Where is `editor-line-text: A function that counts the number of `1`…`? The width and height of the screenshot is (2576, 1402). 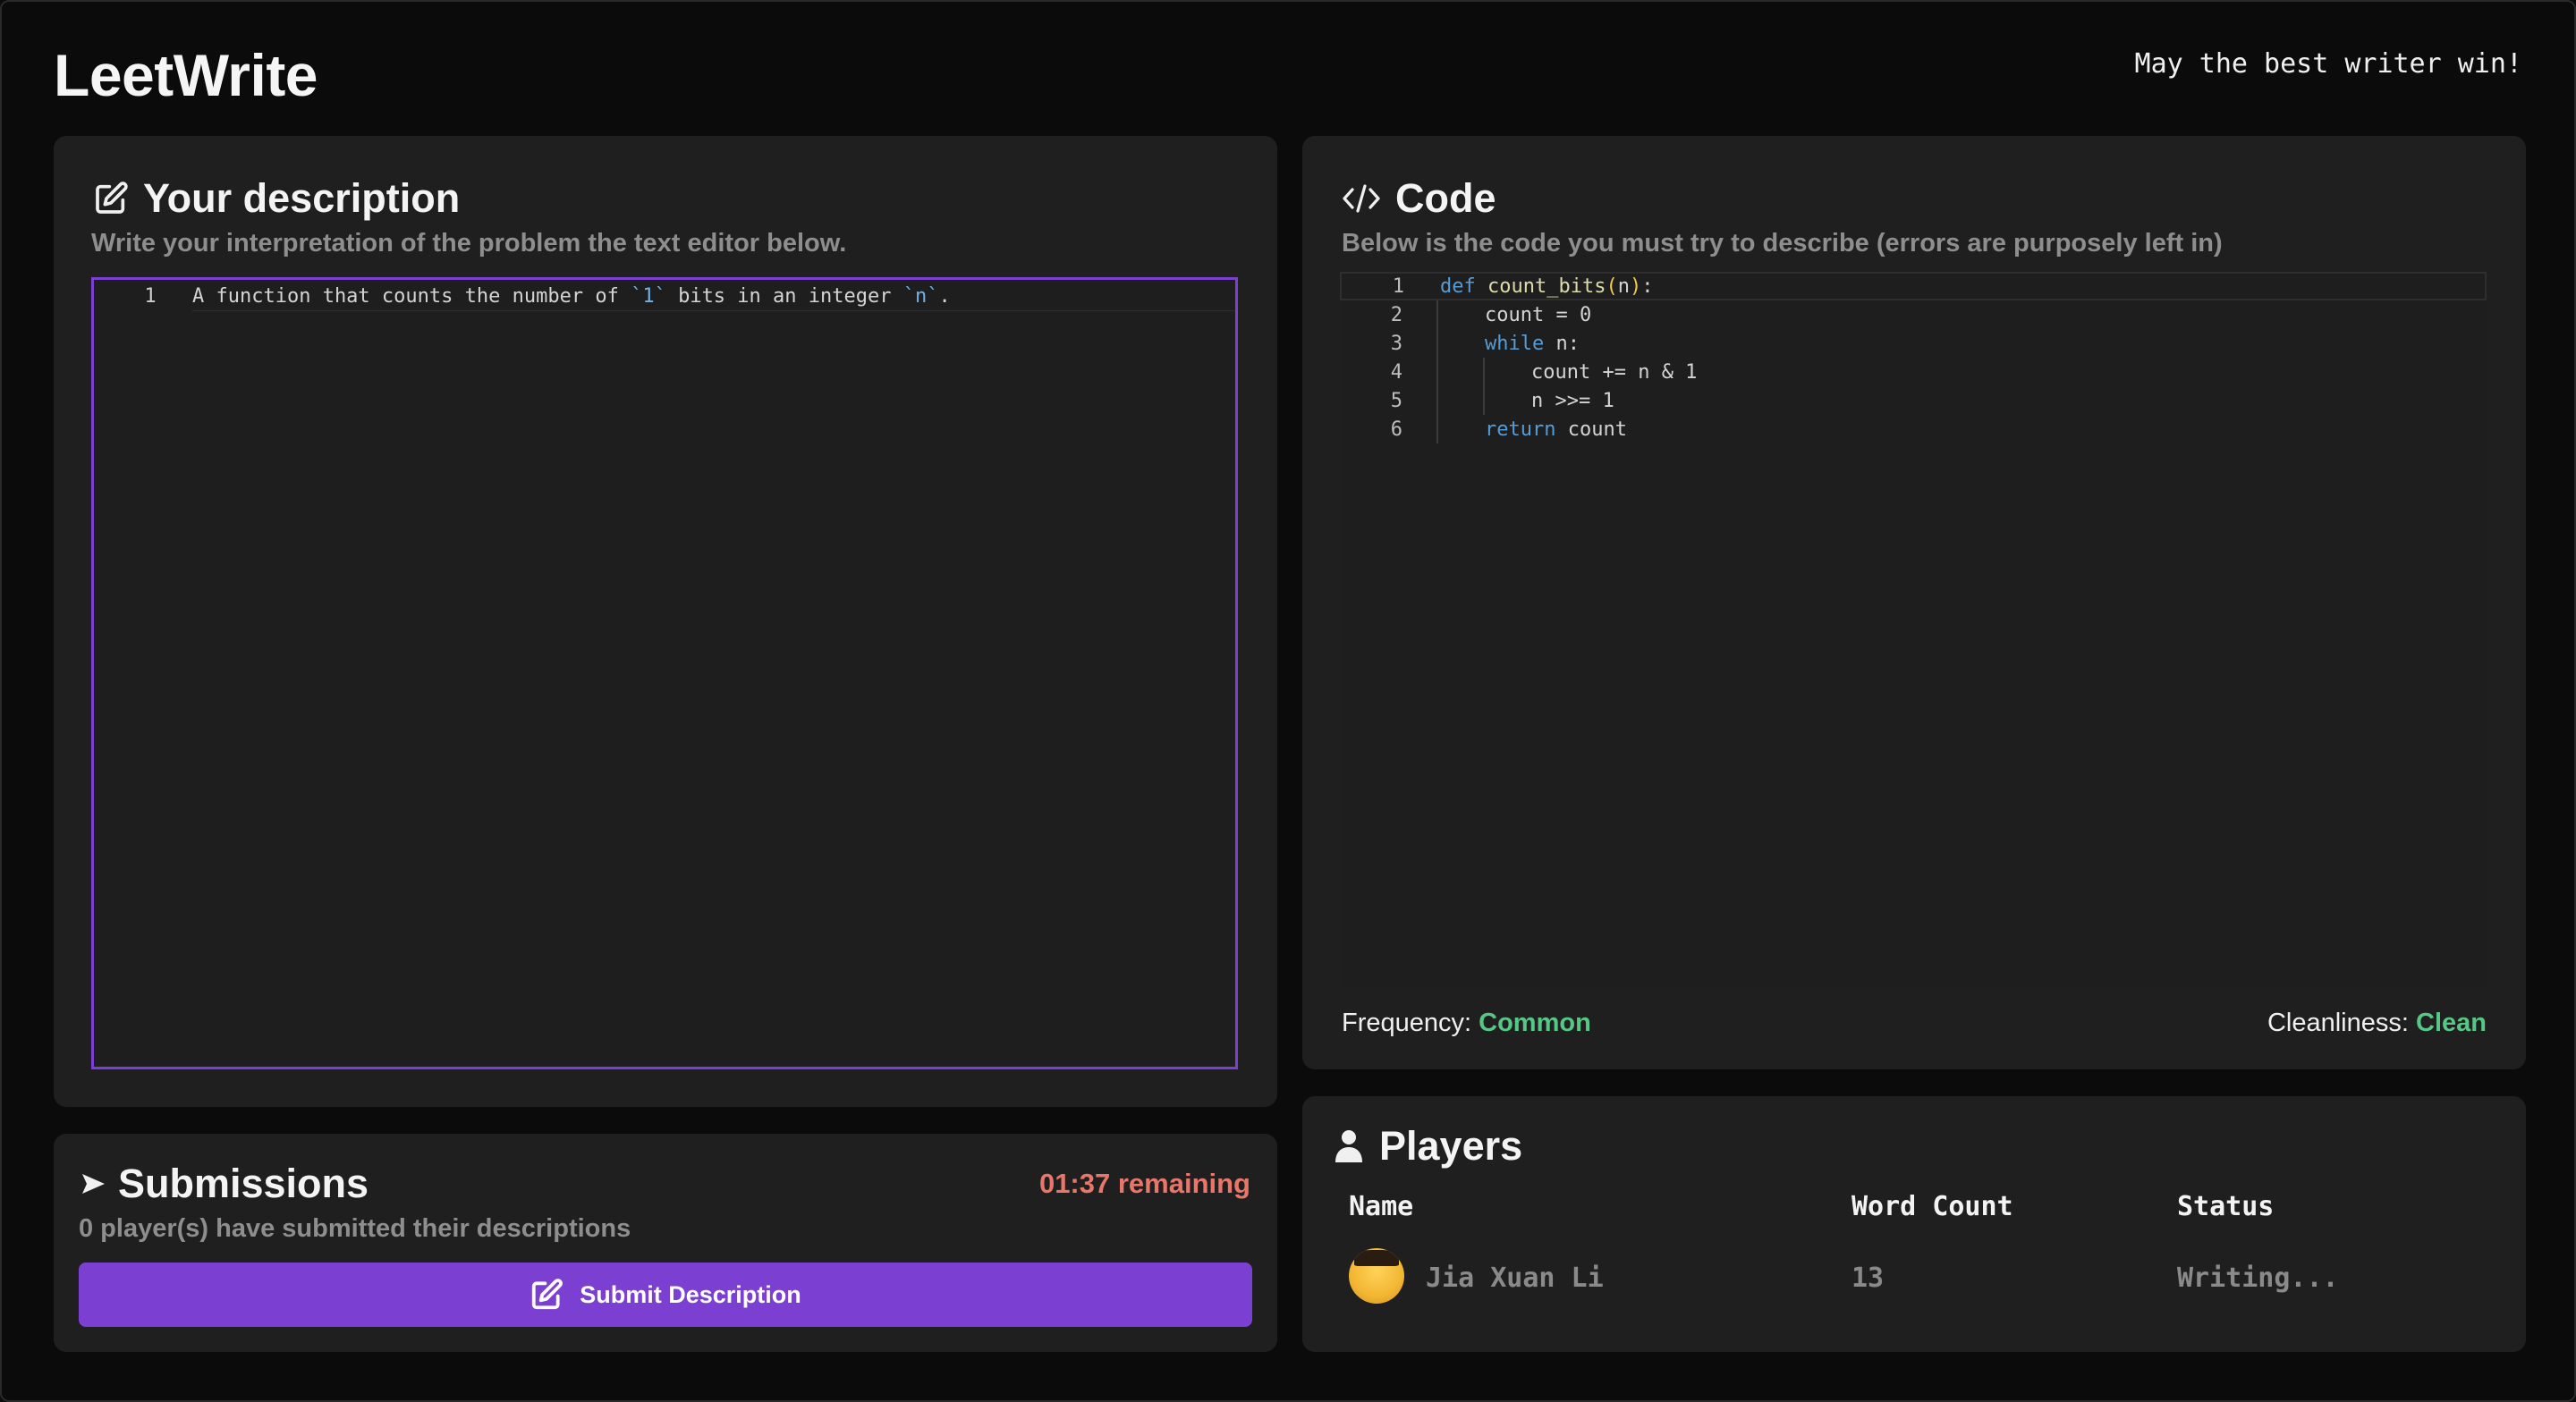 editor-line-text: A function that counts the number of `1`… is located at coordinates (571, 296).